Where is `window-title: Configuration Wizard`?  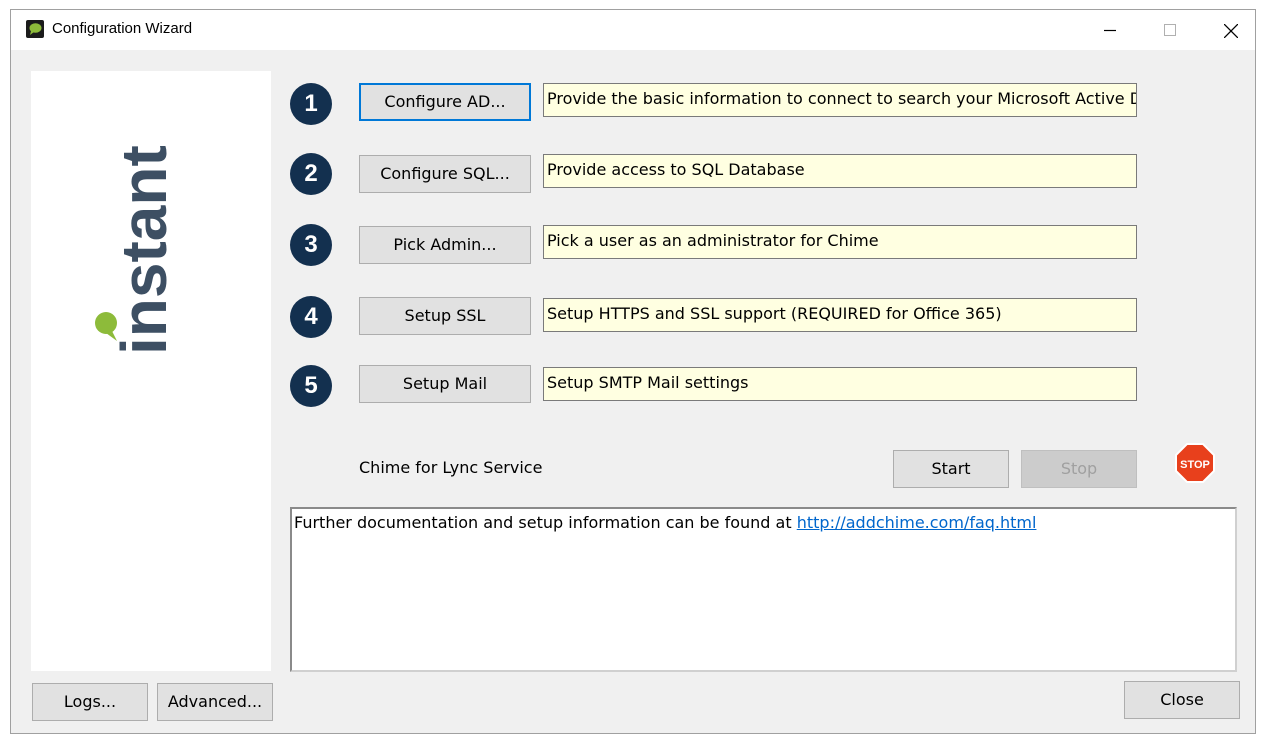 window-title: Configuration Wizard is located at coordinates (122, 28).